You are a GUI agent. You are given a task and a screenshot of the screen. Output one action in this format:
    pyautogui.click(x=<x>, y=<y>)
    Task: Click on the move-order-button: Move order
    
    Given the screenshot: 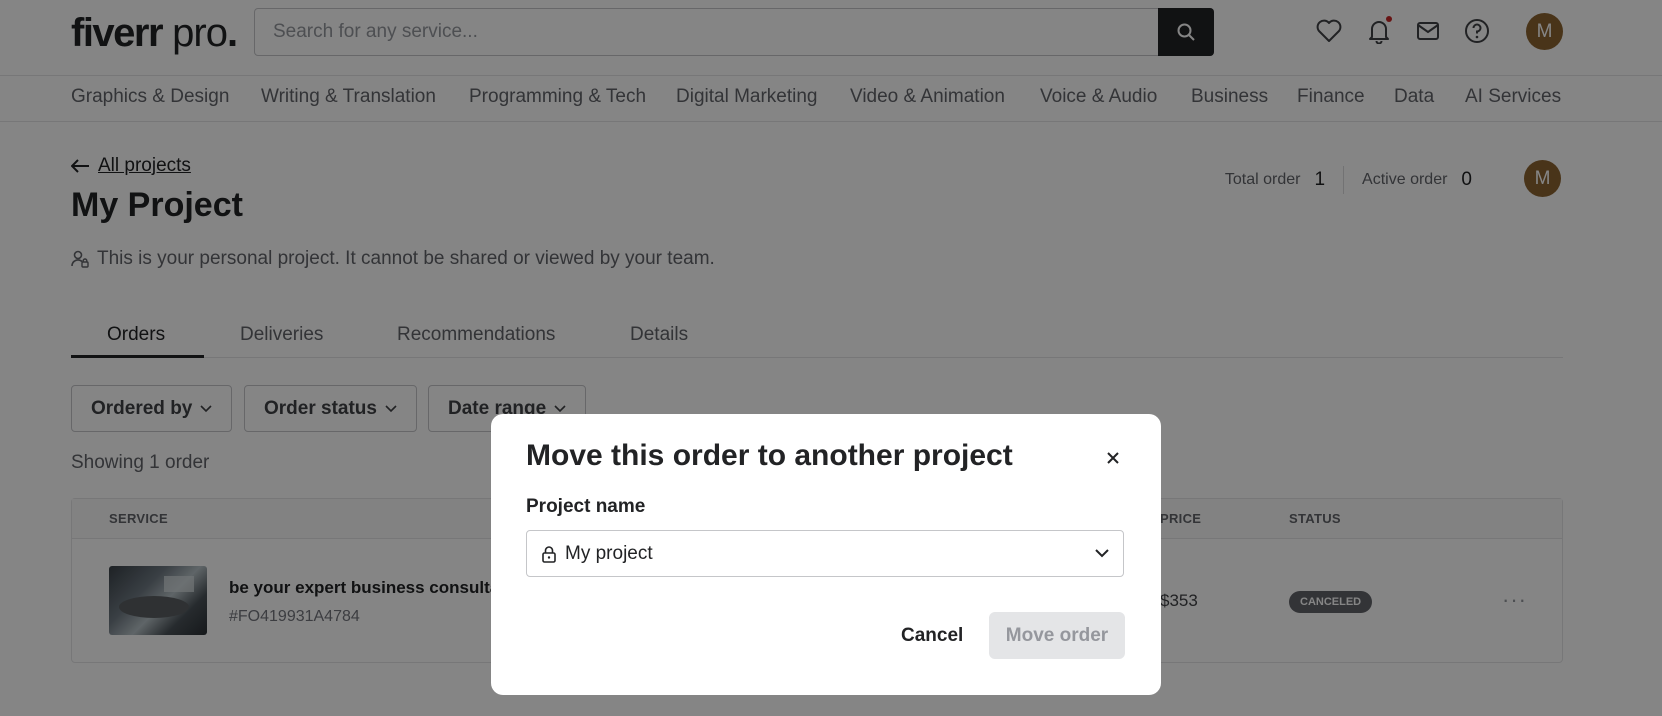 What is the action you would take?
    pyautogui.click(x=1057, y=635)
    